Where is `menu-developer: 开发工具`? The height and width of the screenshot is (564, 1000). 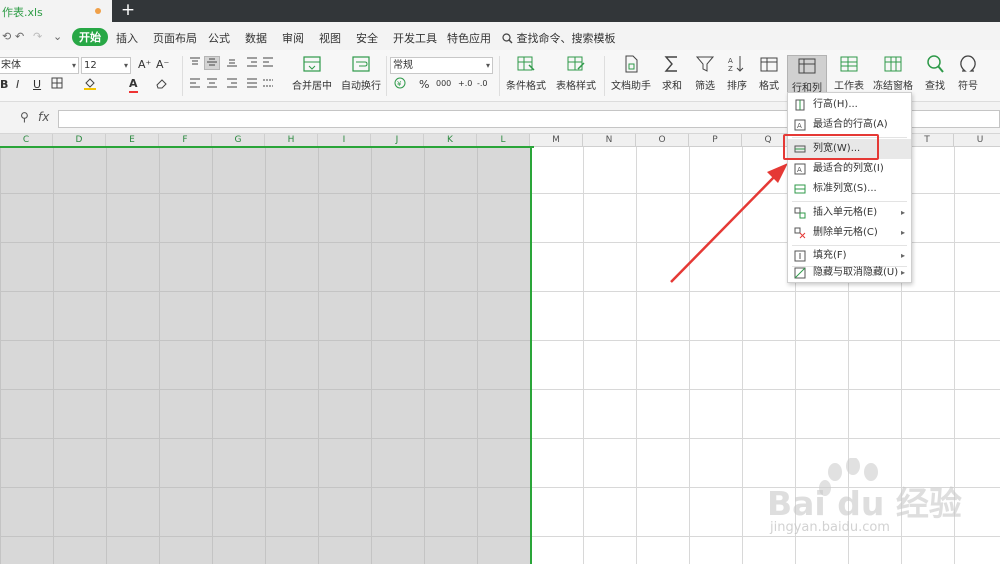
menu-developer: 开发工具 is located at coordinates (415, 38).